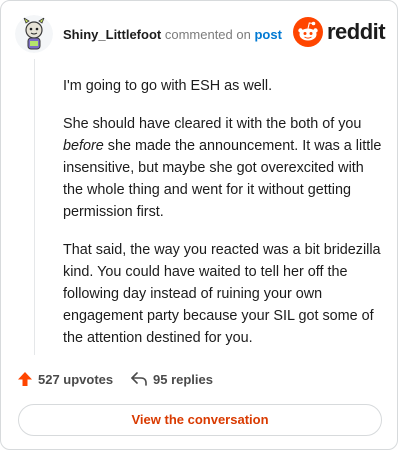 This screenshot has width=400, height=452. I want to click on view-conversation-button: View the conversation, so click(200, 420).